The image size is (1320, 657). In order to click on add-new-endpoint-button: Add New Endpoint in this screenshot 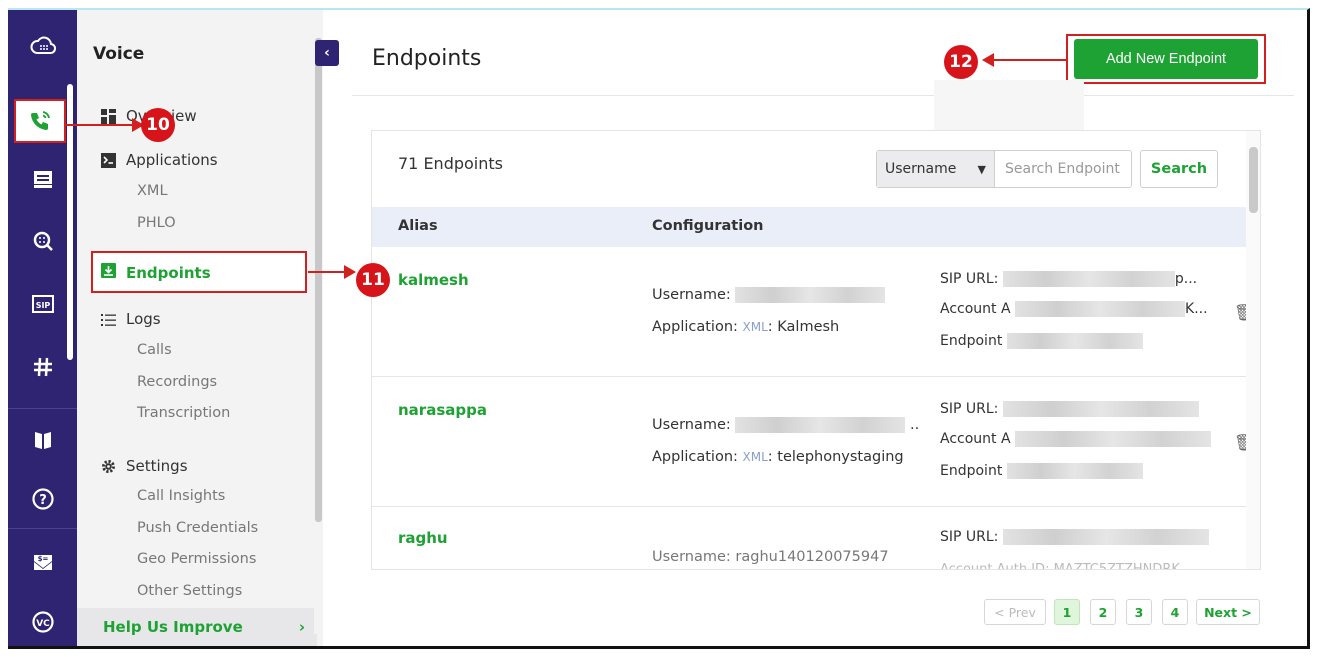, I will do `click(1166, 59)`.